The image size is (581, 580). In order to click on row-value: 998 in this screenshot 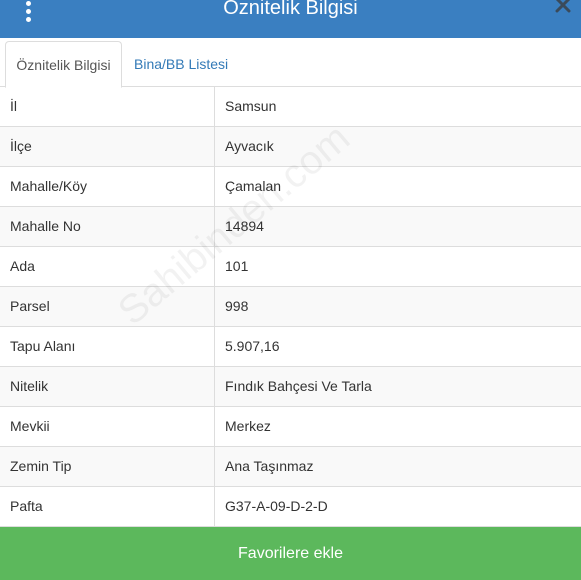, I will do `click(237, 306)`.